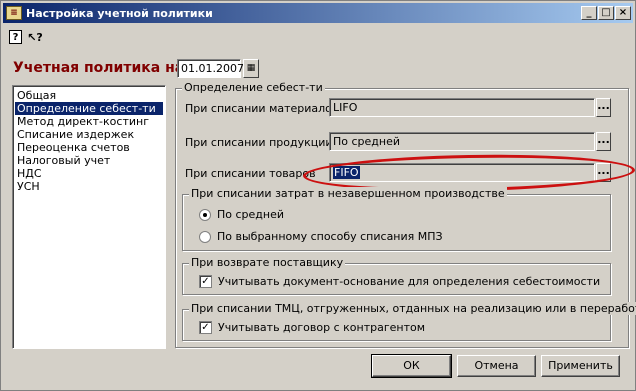  What do you see at coordinates (262, 108) in the screenshot?
I see `materials-label: При списании материалов` at bounding box center [262, 108].